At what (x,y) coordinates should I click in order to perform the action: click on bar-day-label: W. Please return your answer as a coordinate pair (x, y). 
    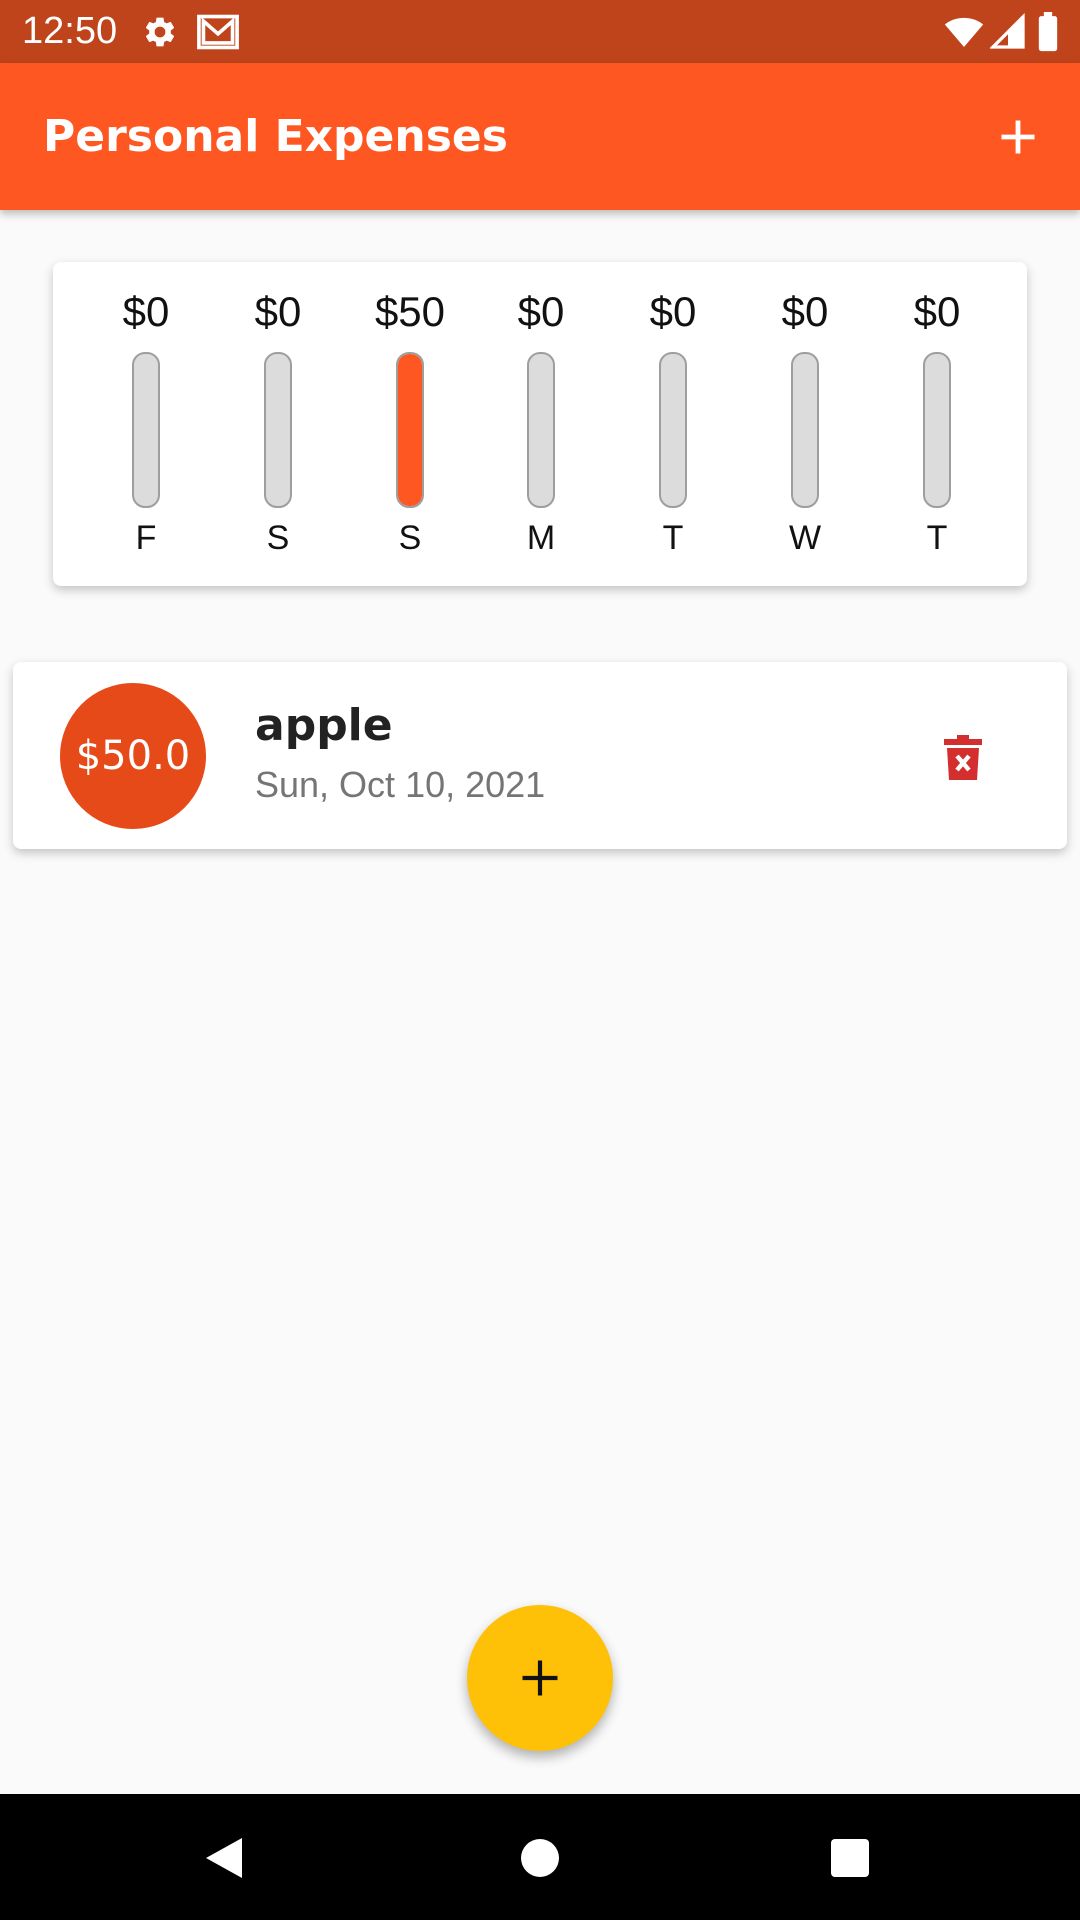
    Looking at the image, I should click on (805, 538).